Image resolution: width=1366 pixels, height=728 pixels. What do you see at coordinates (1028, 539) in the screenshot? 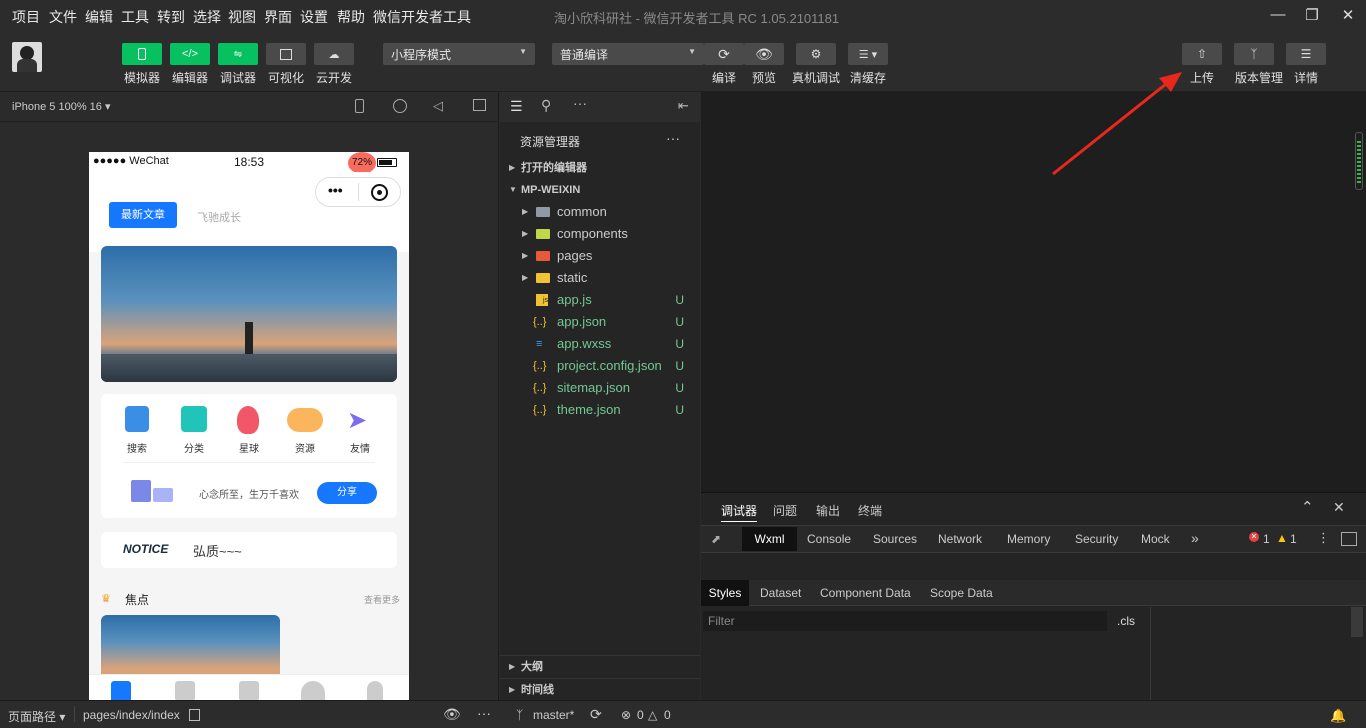
I see `tab-memory: Memory` at bounding box center [1028, 539].